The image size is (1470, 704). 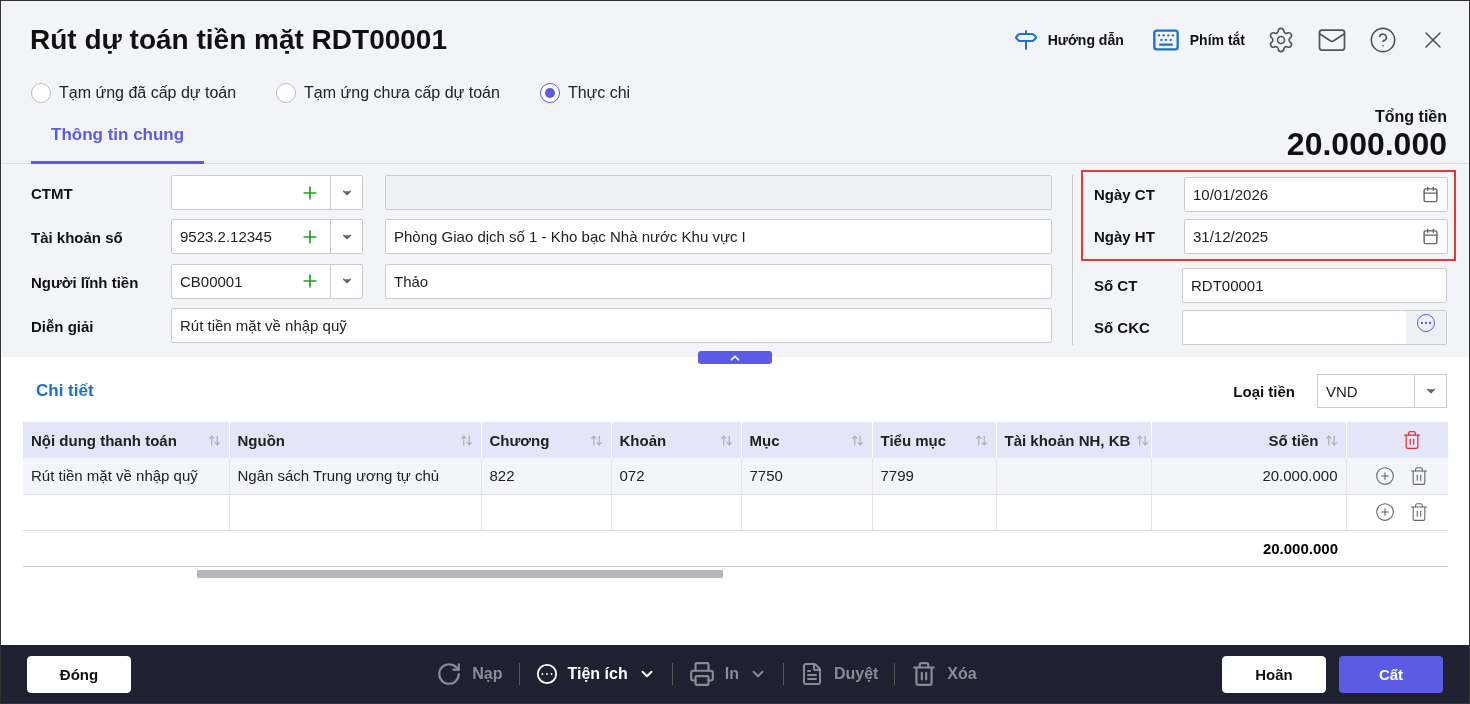 I want to click on more-icon, so click(x=546, y=674).